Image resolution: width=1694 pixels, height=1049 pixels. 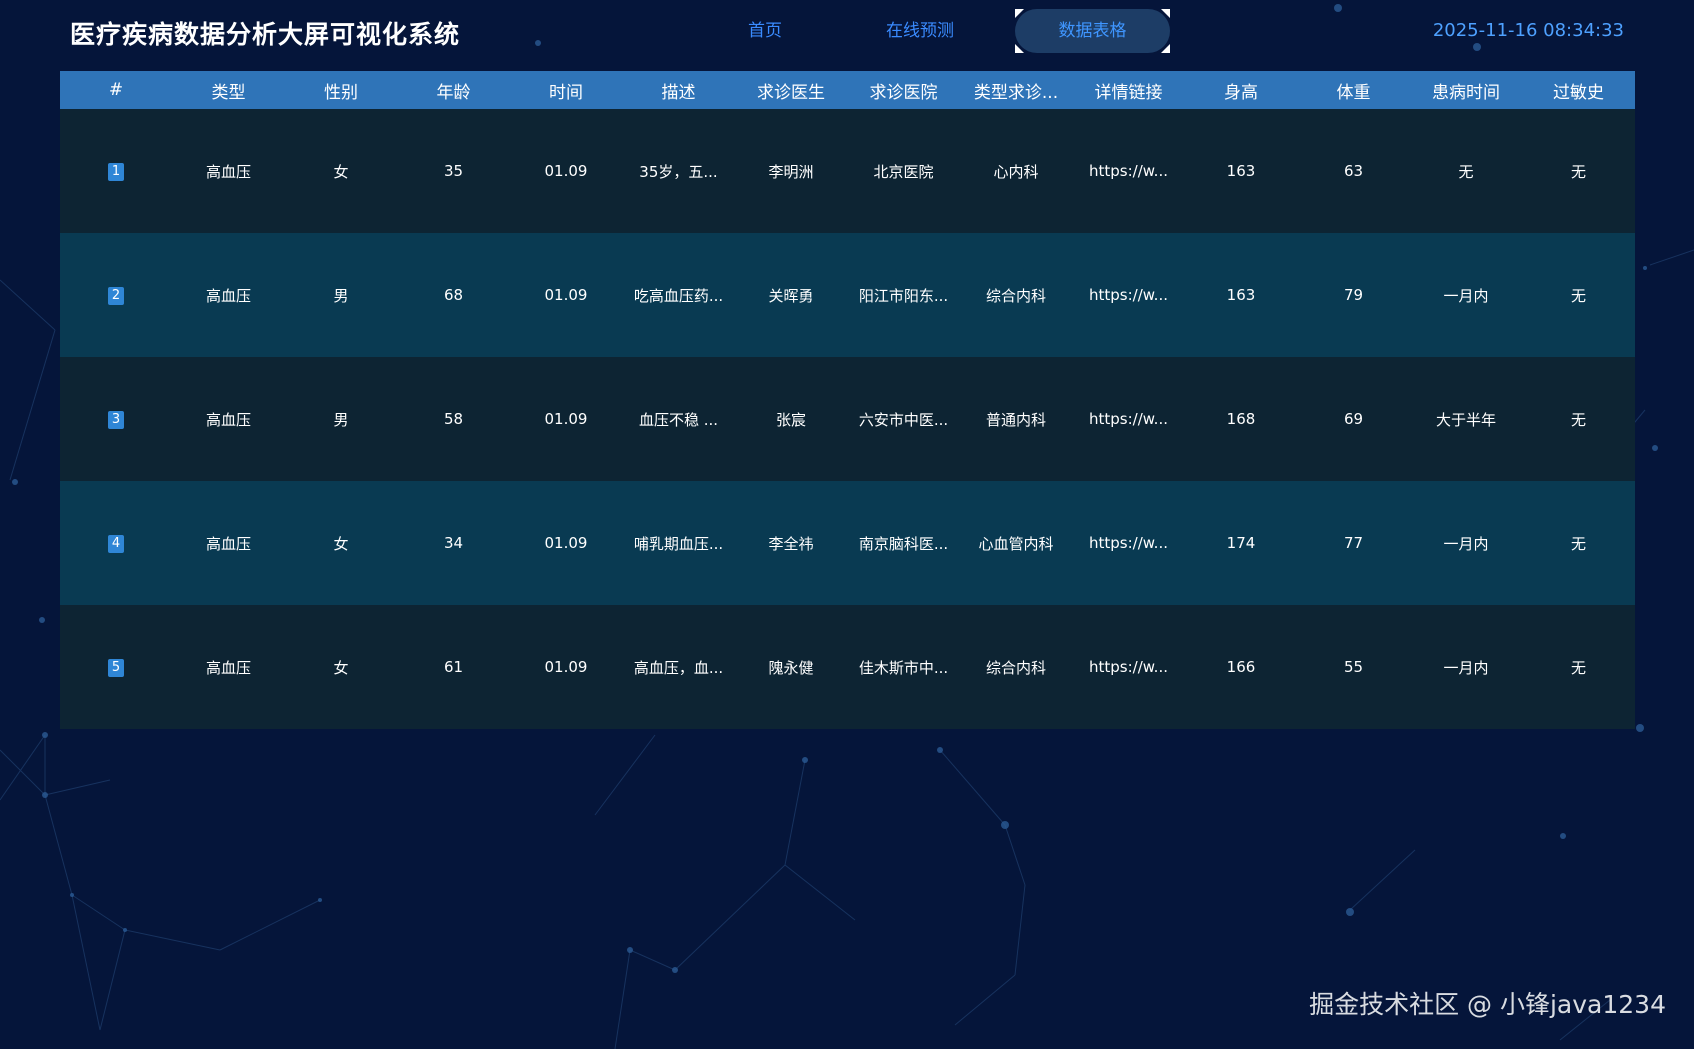 I want to click on table-cell: 168, so click(x=1241, y=419).